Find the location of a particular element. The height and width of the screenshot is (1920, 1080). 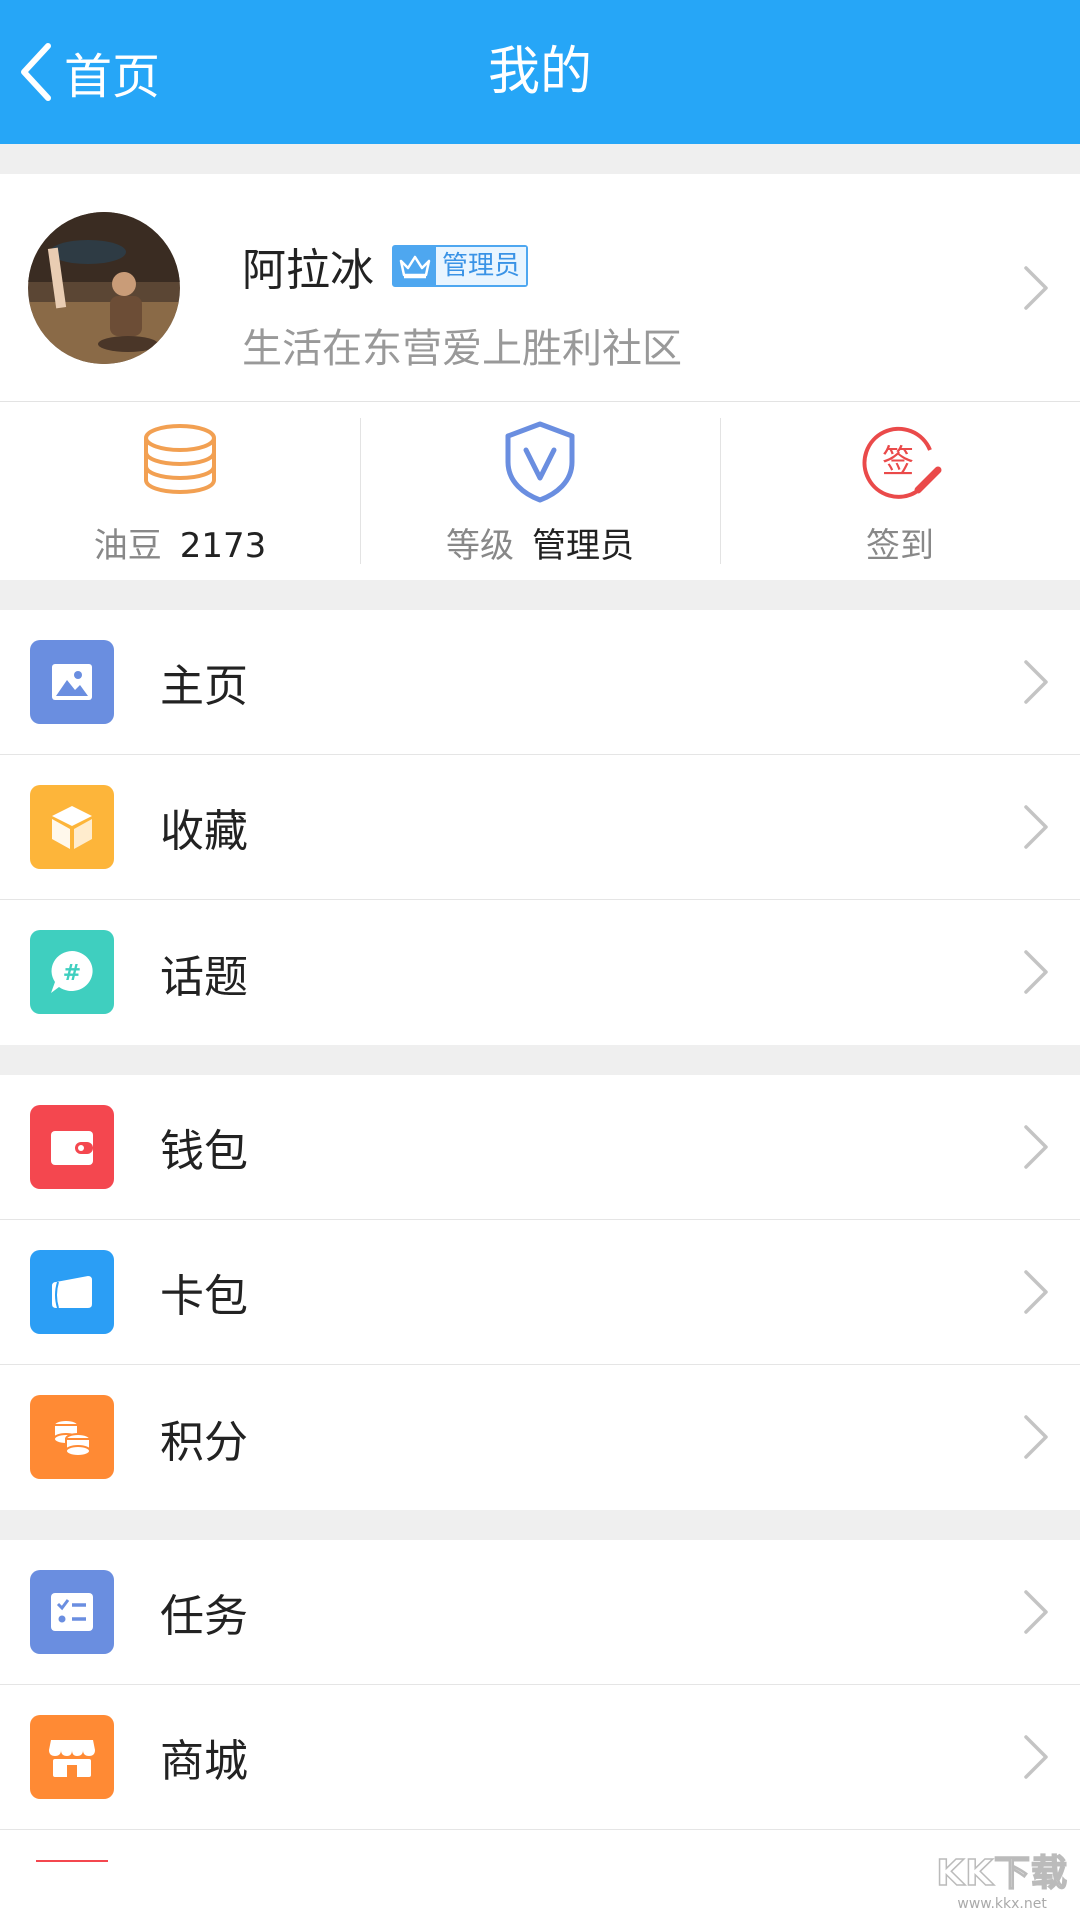

stats-row: 油豆 2173 等级 管理员 签 签到 is located at coordinates (540, 491).